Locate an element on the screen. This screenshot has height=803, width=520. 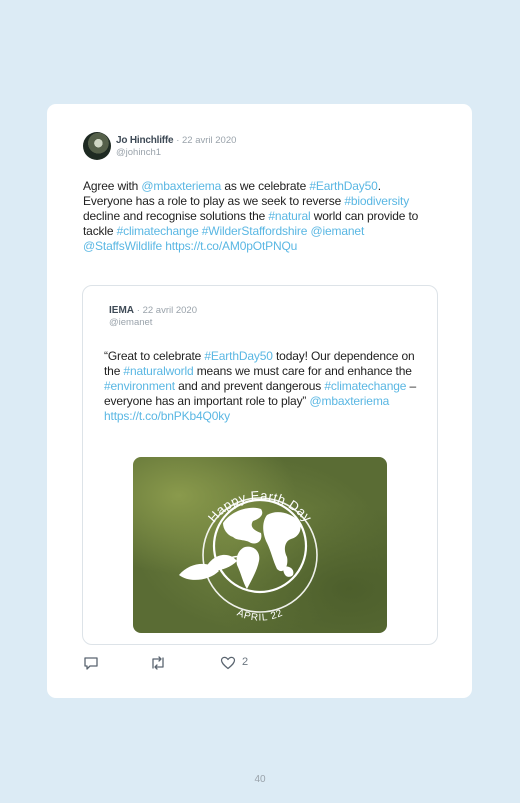
inline-link: #environment is located at coordinates (139, 386).